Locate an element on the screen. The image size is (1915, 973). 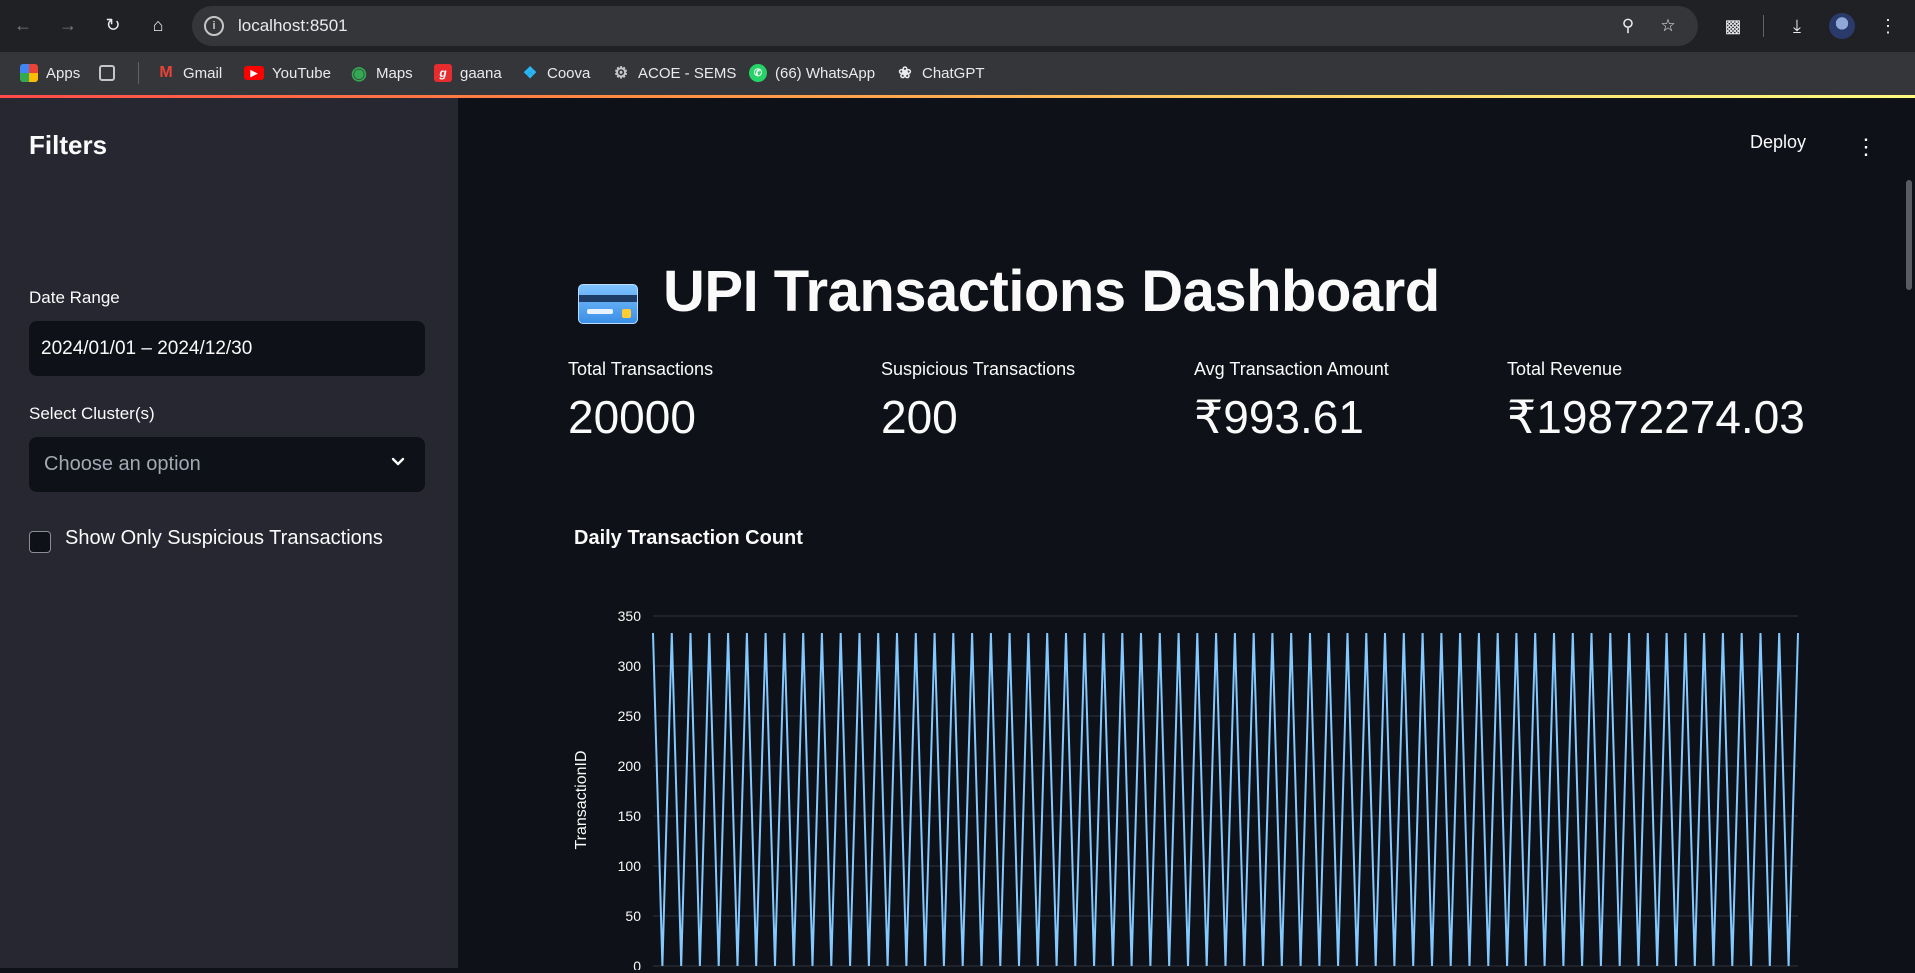
site-info-icon: i is located at coordinates (214, 26).